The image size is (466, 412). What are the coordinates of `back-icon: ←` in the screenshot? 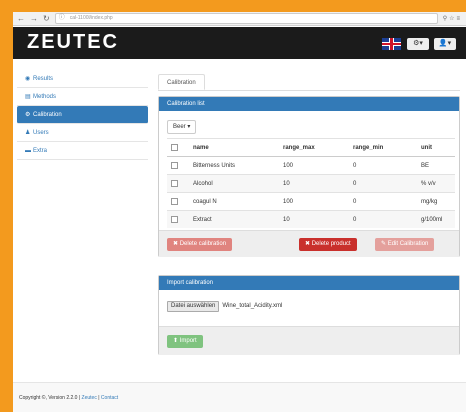 It's located at (21, 18).